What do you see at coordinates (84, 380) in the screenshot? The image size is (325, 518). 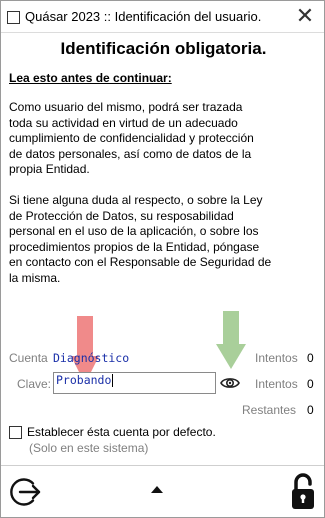 I see `password-value: Probando` at bounding box center [84, 380].